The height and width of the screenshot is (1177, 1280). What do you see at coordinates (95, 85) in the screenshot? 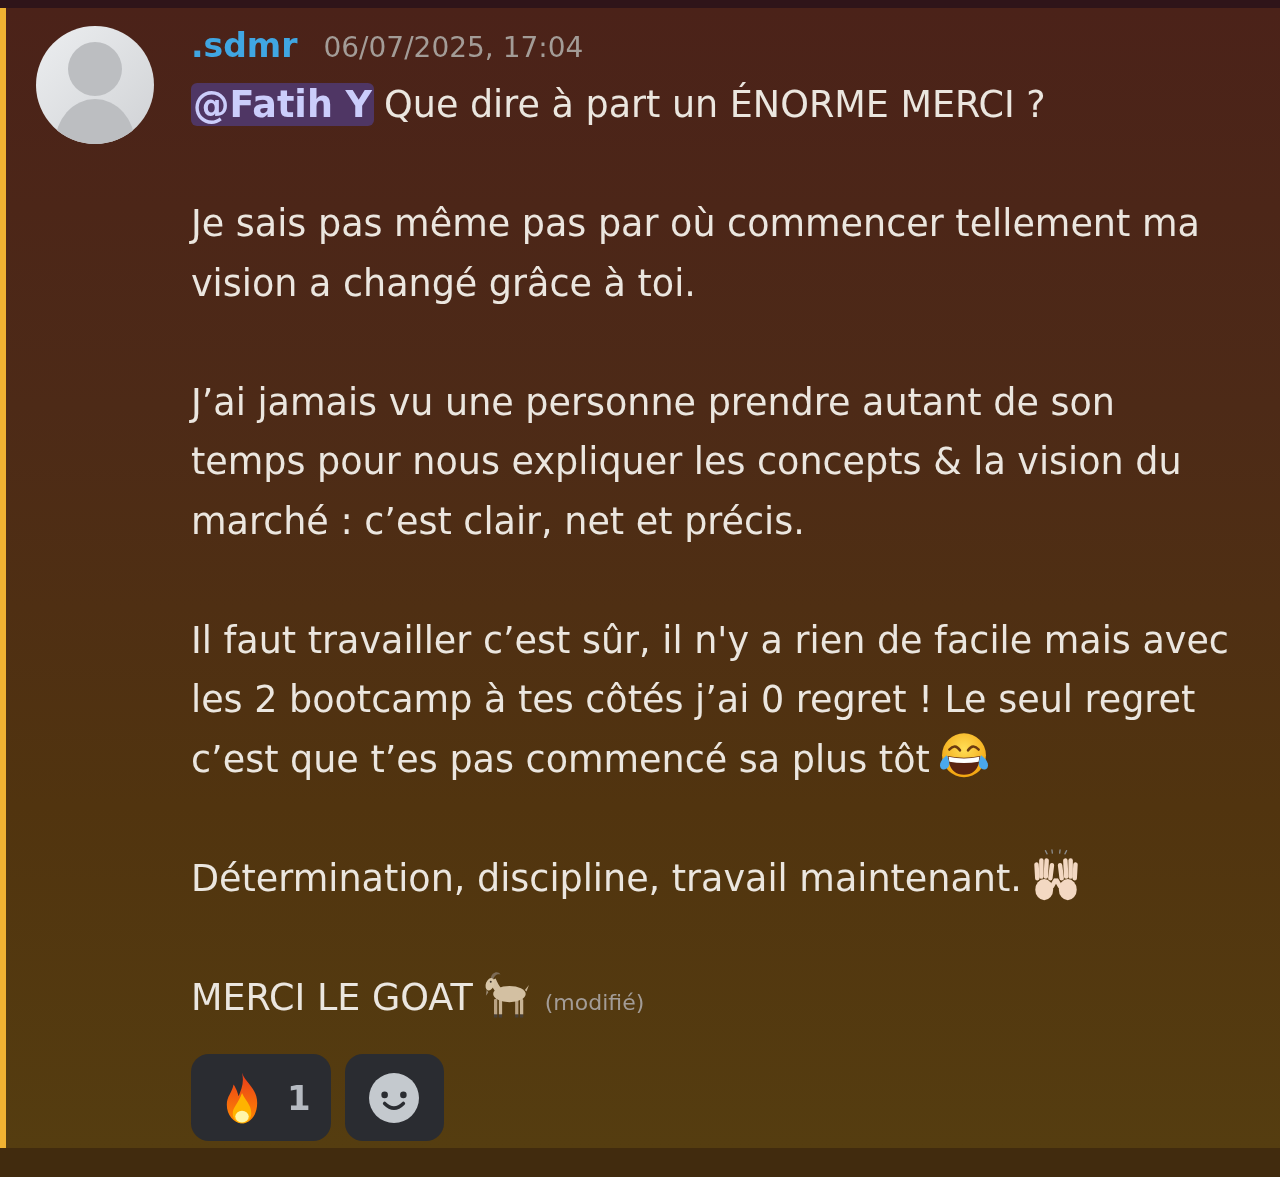
I see `avatar-silhouette-icon` at bounding box center [95, 85].